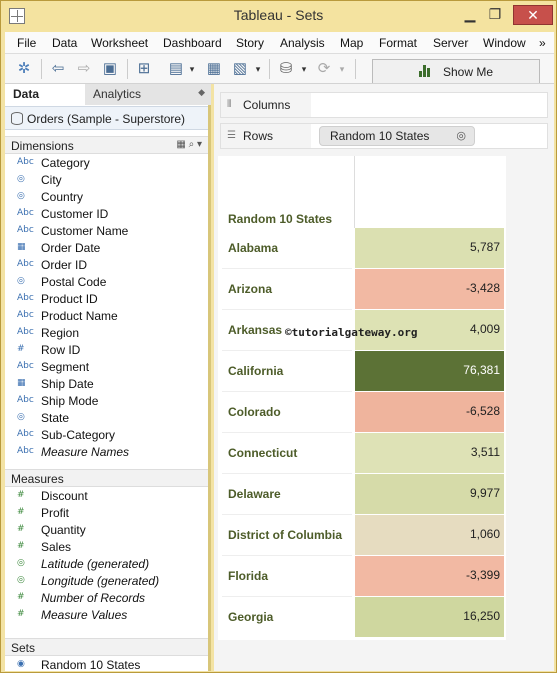 The image size is (557, 673). Describe the element at coordinates (51, 180) in the screenshot. I see `field-label: City` at that location.